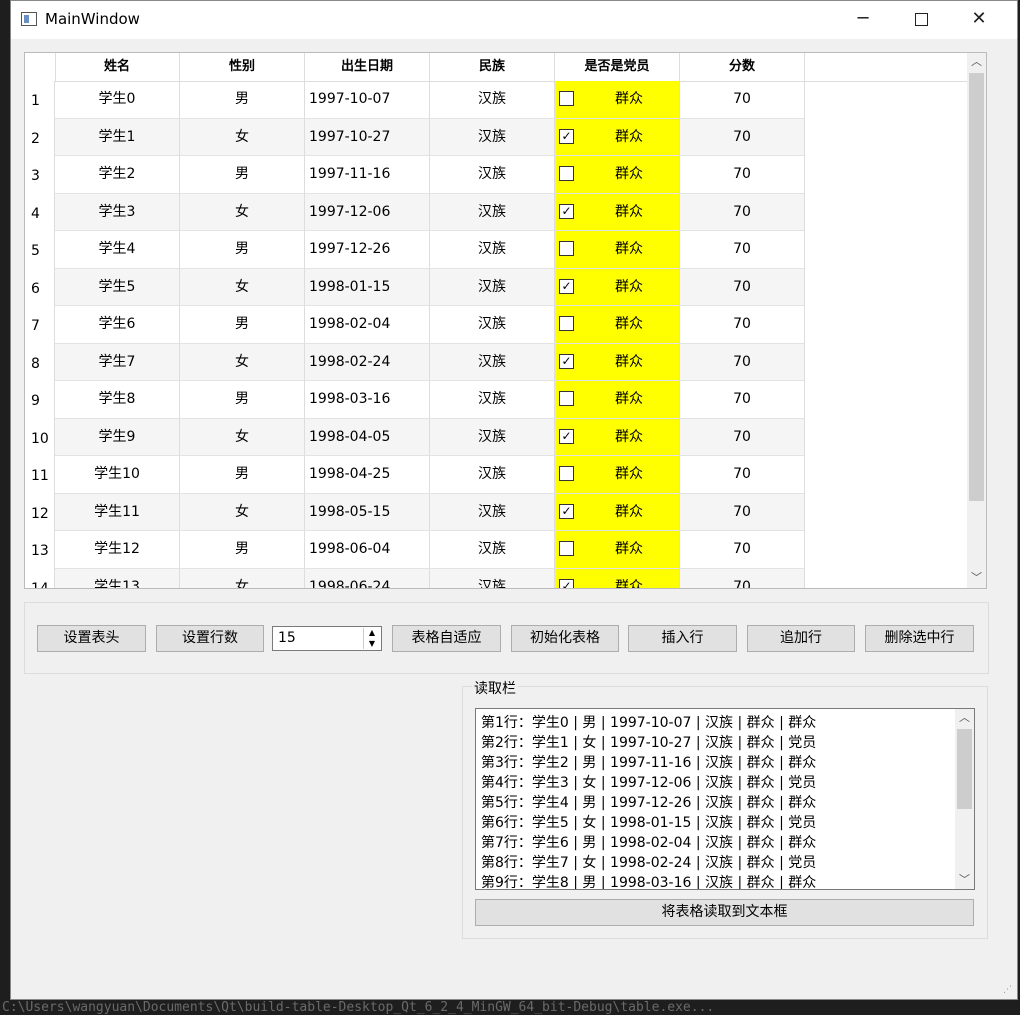 This screenshot has width=1020, height=1015. What do you see at coordinates (682, 638) in the screenshot?
I see `insert-row-button: 插入行` at bounding box center [682, 638].